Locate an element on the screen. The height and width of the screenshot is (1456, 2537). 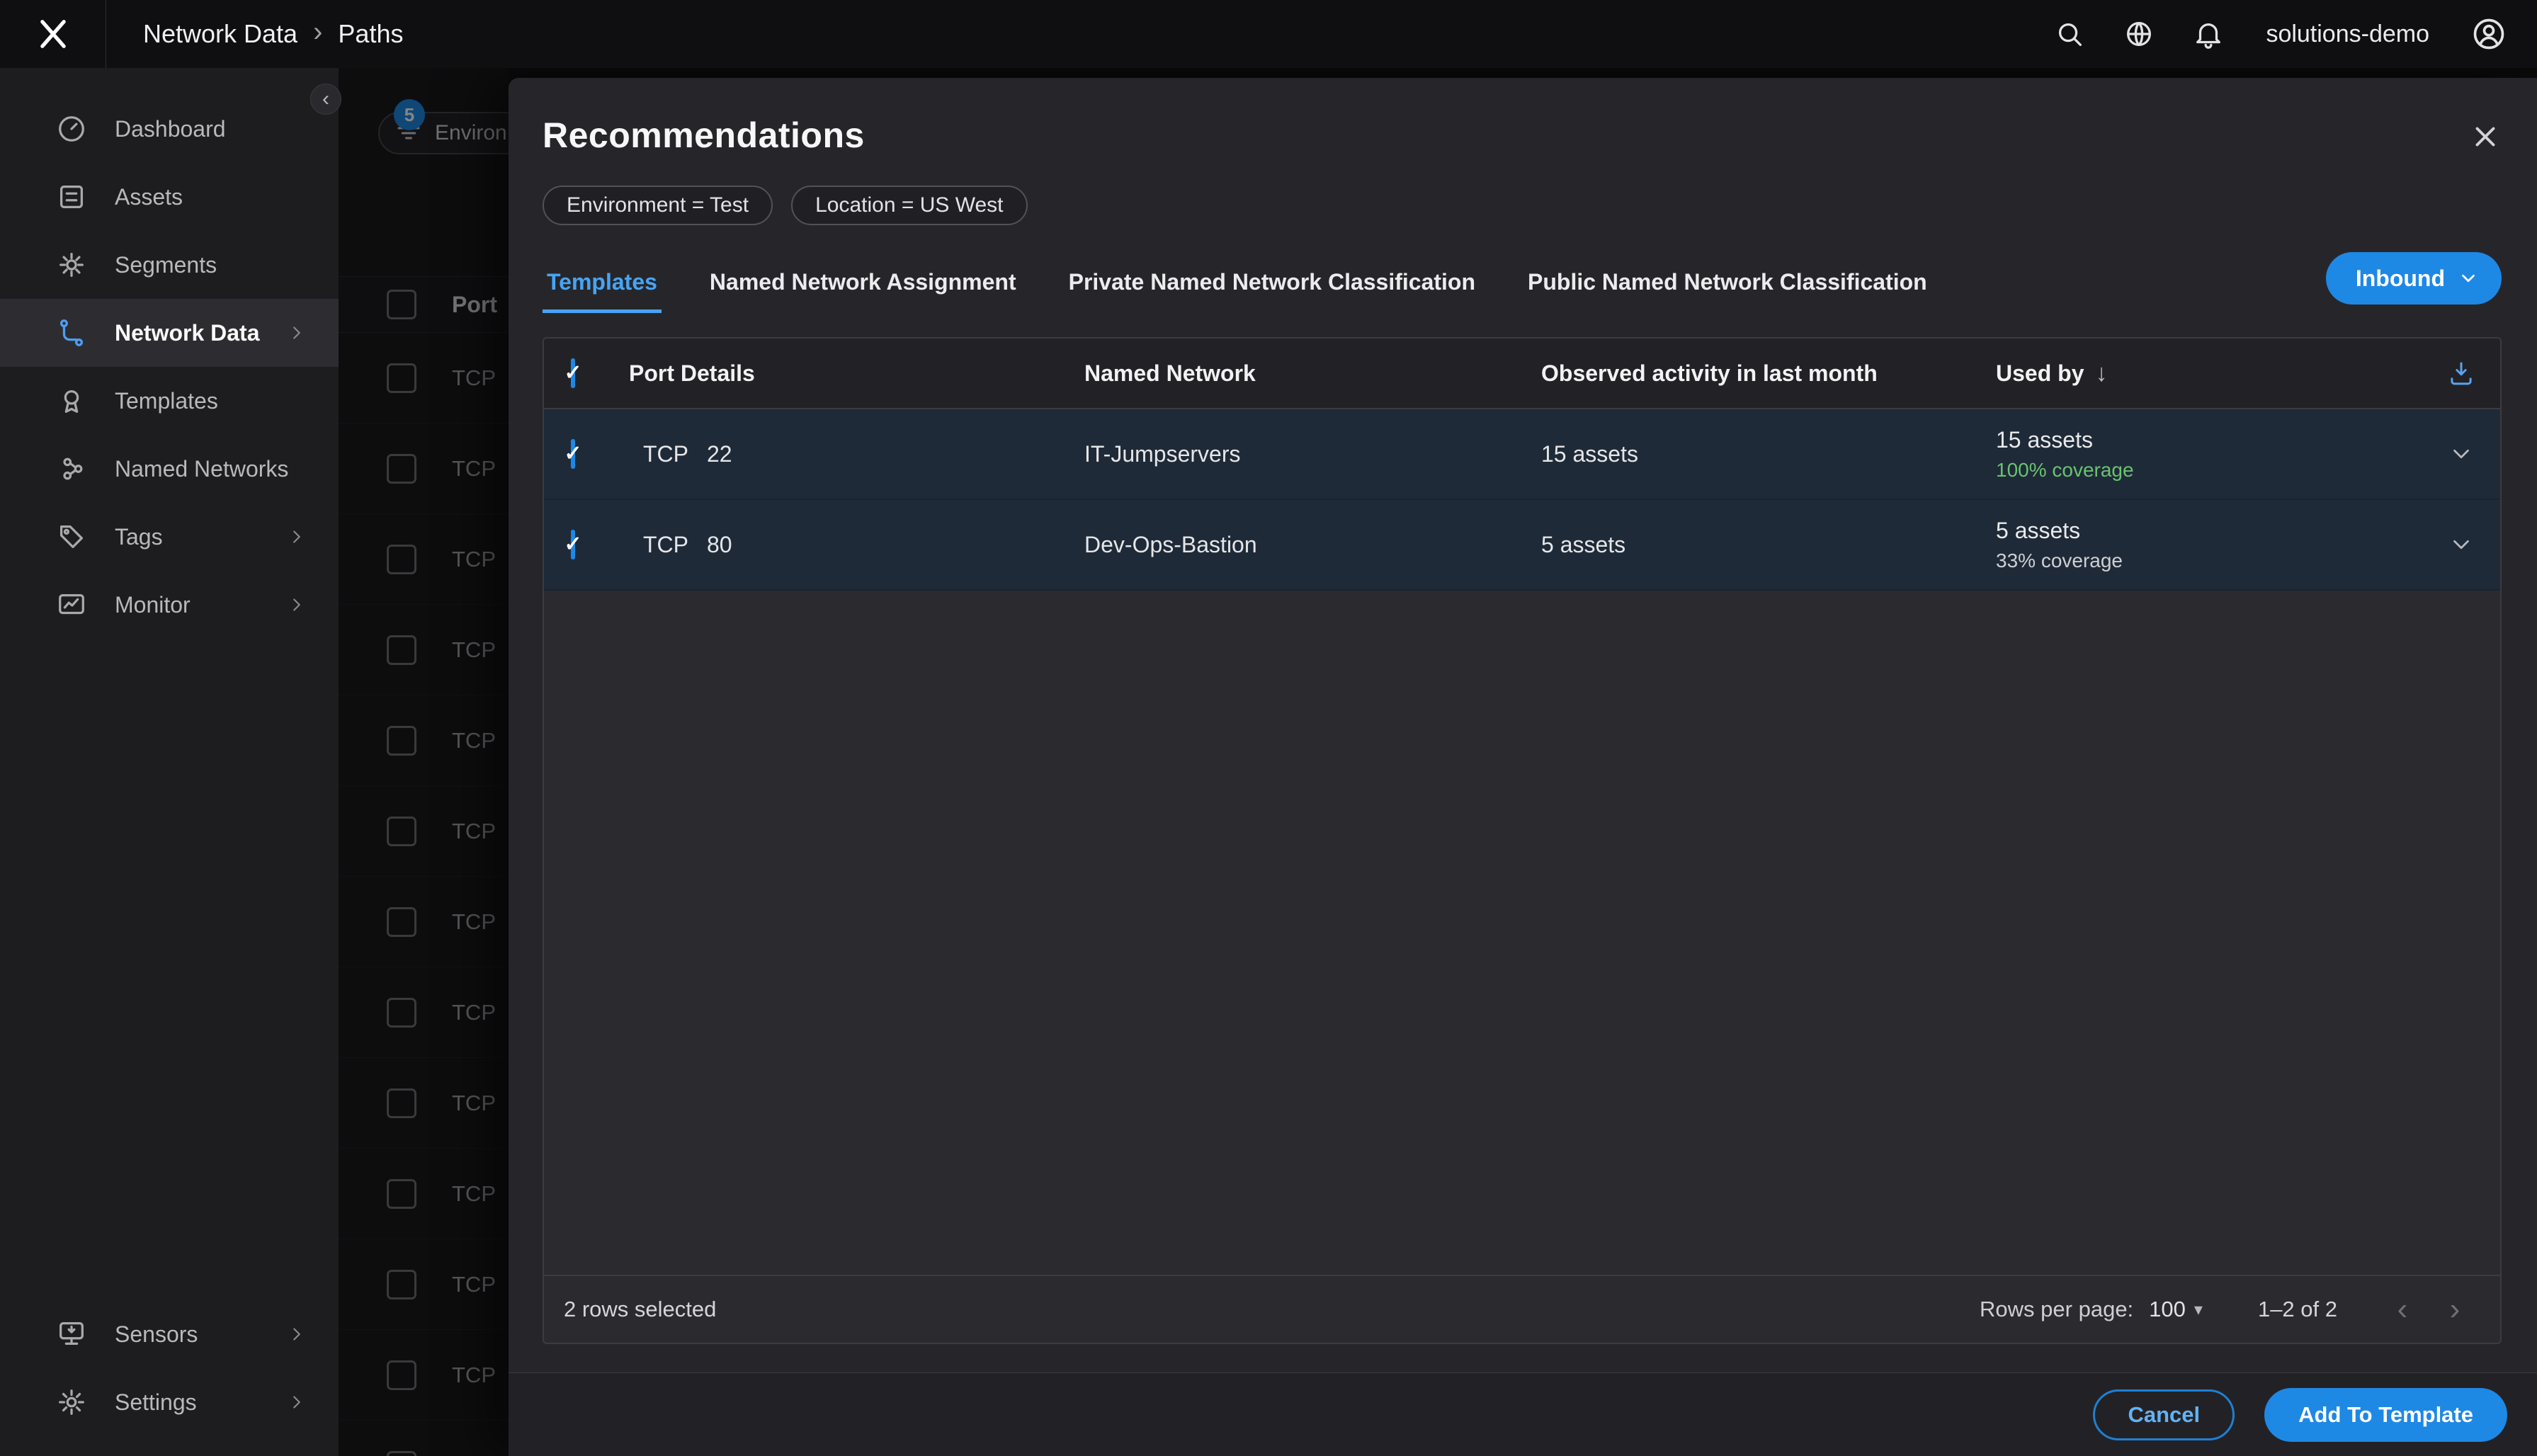
sidebar-item-label: Templates is located at coordinates (166, 401).